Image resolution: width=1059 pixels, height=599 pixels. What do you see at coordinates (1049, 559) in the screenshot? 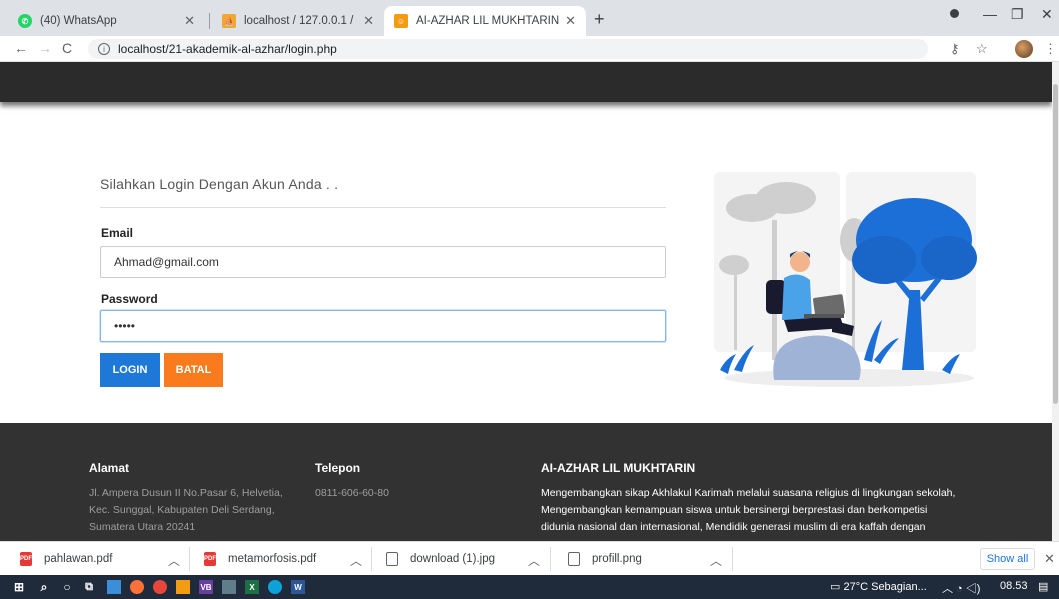
I see `close-shelf-icon: ✕` at bounding box center [1049, 559].